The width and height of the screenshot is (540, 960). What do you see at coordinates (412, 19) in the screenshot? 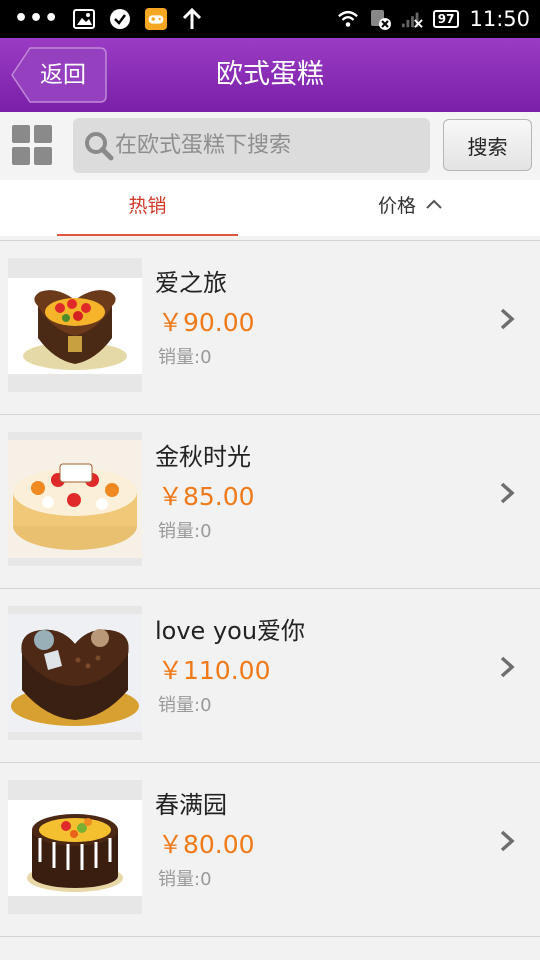
I see `signal-icon` at bounding box center [412, 19].